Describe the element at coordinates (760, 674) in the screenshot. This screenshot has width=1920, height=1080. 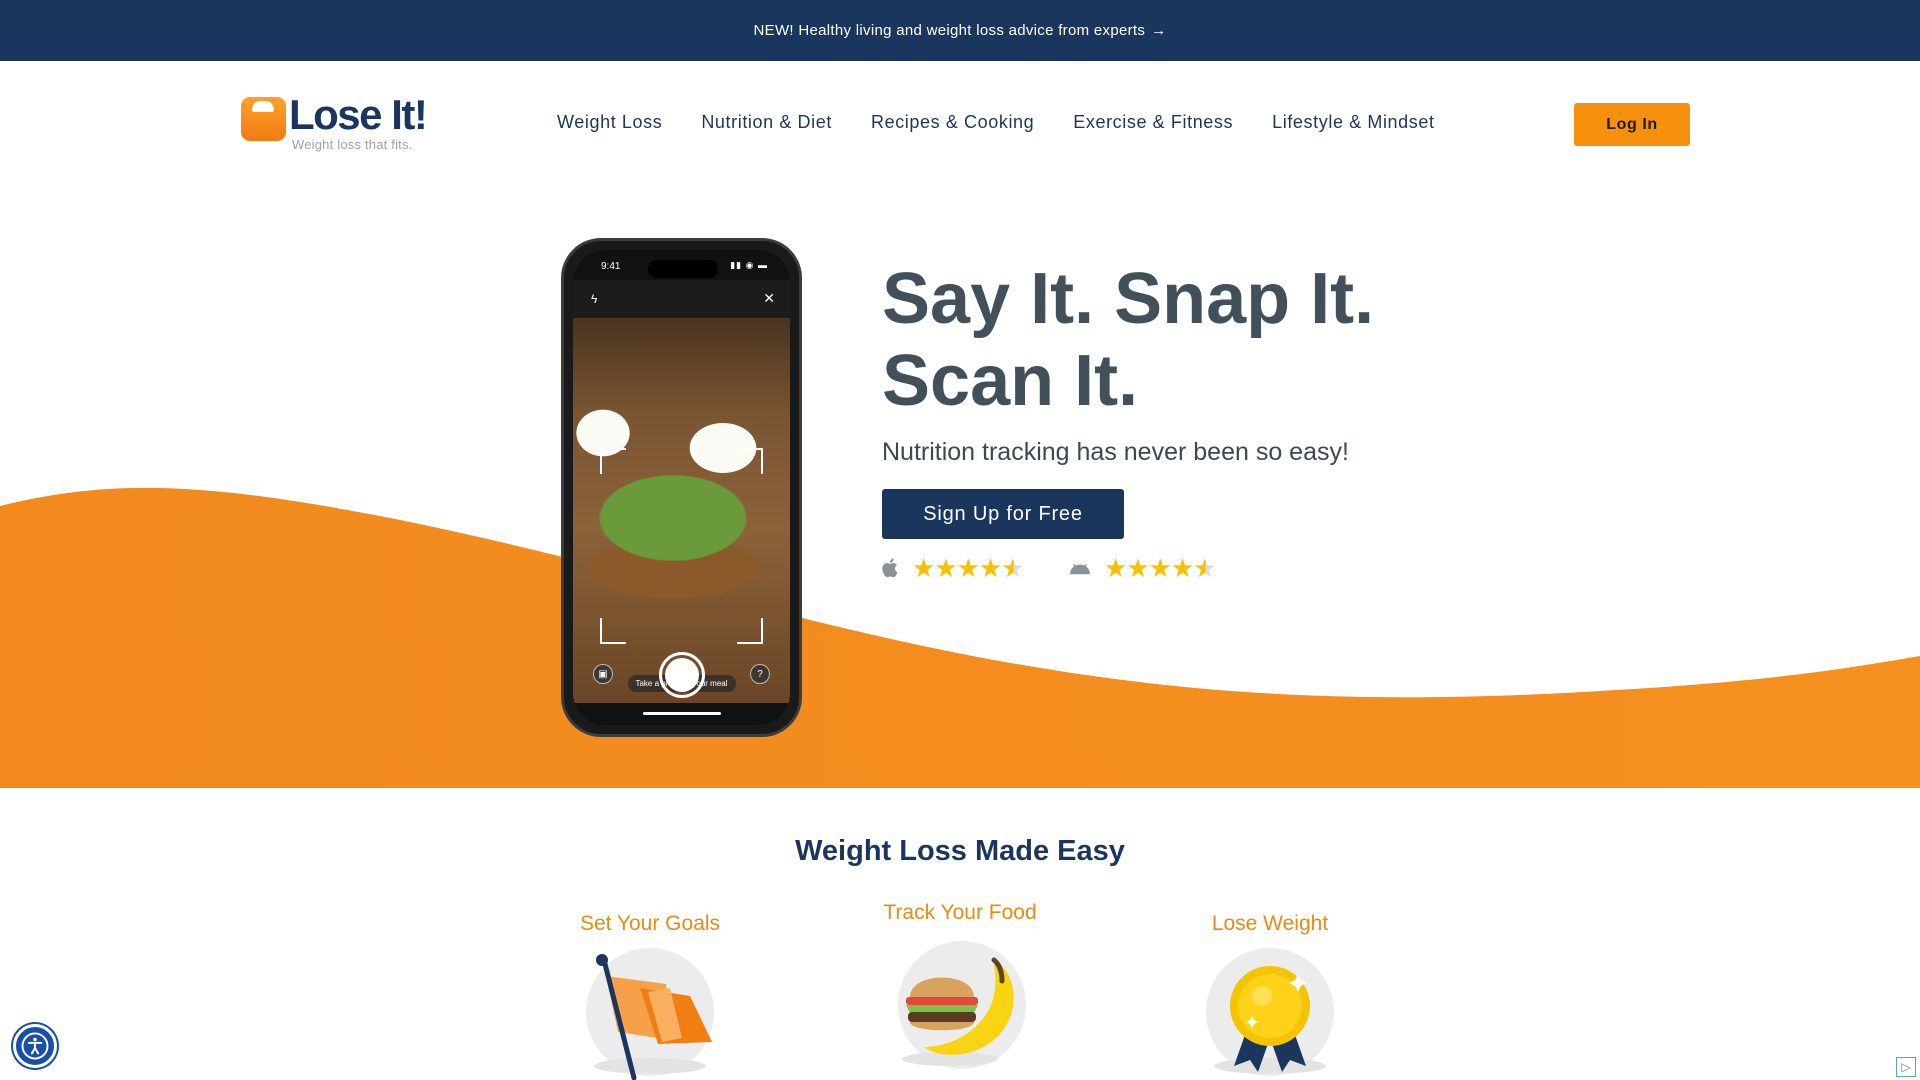
I see `help-icon: ?` at that location.